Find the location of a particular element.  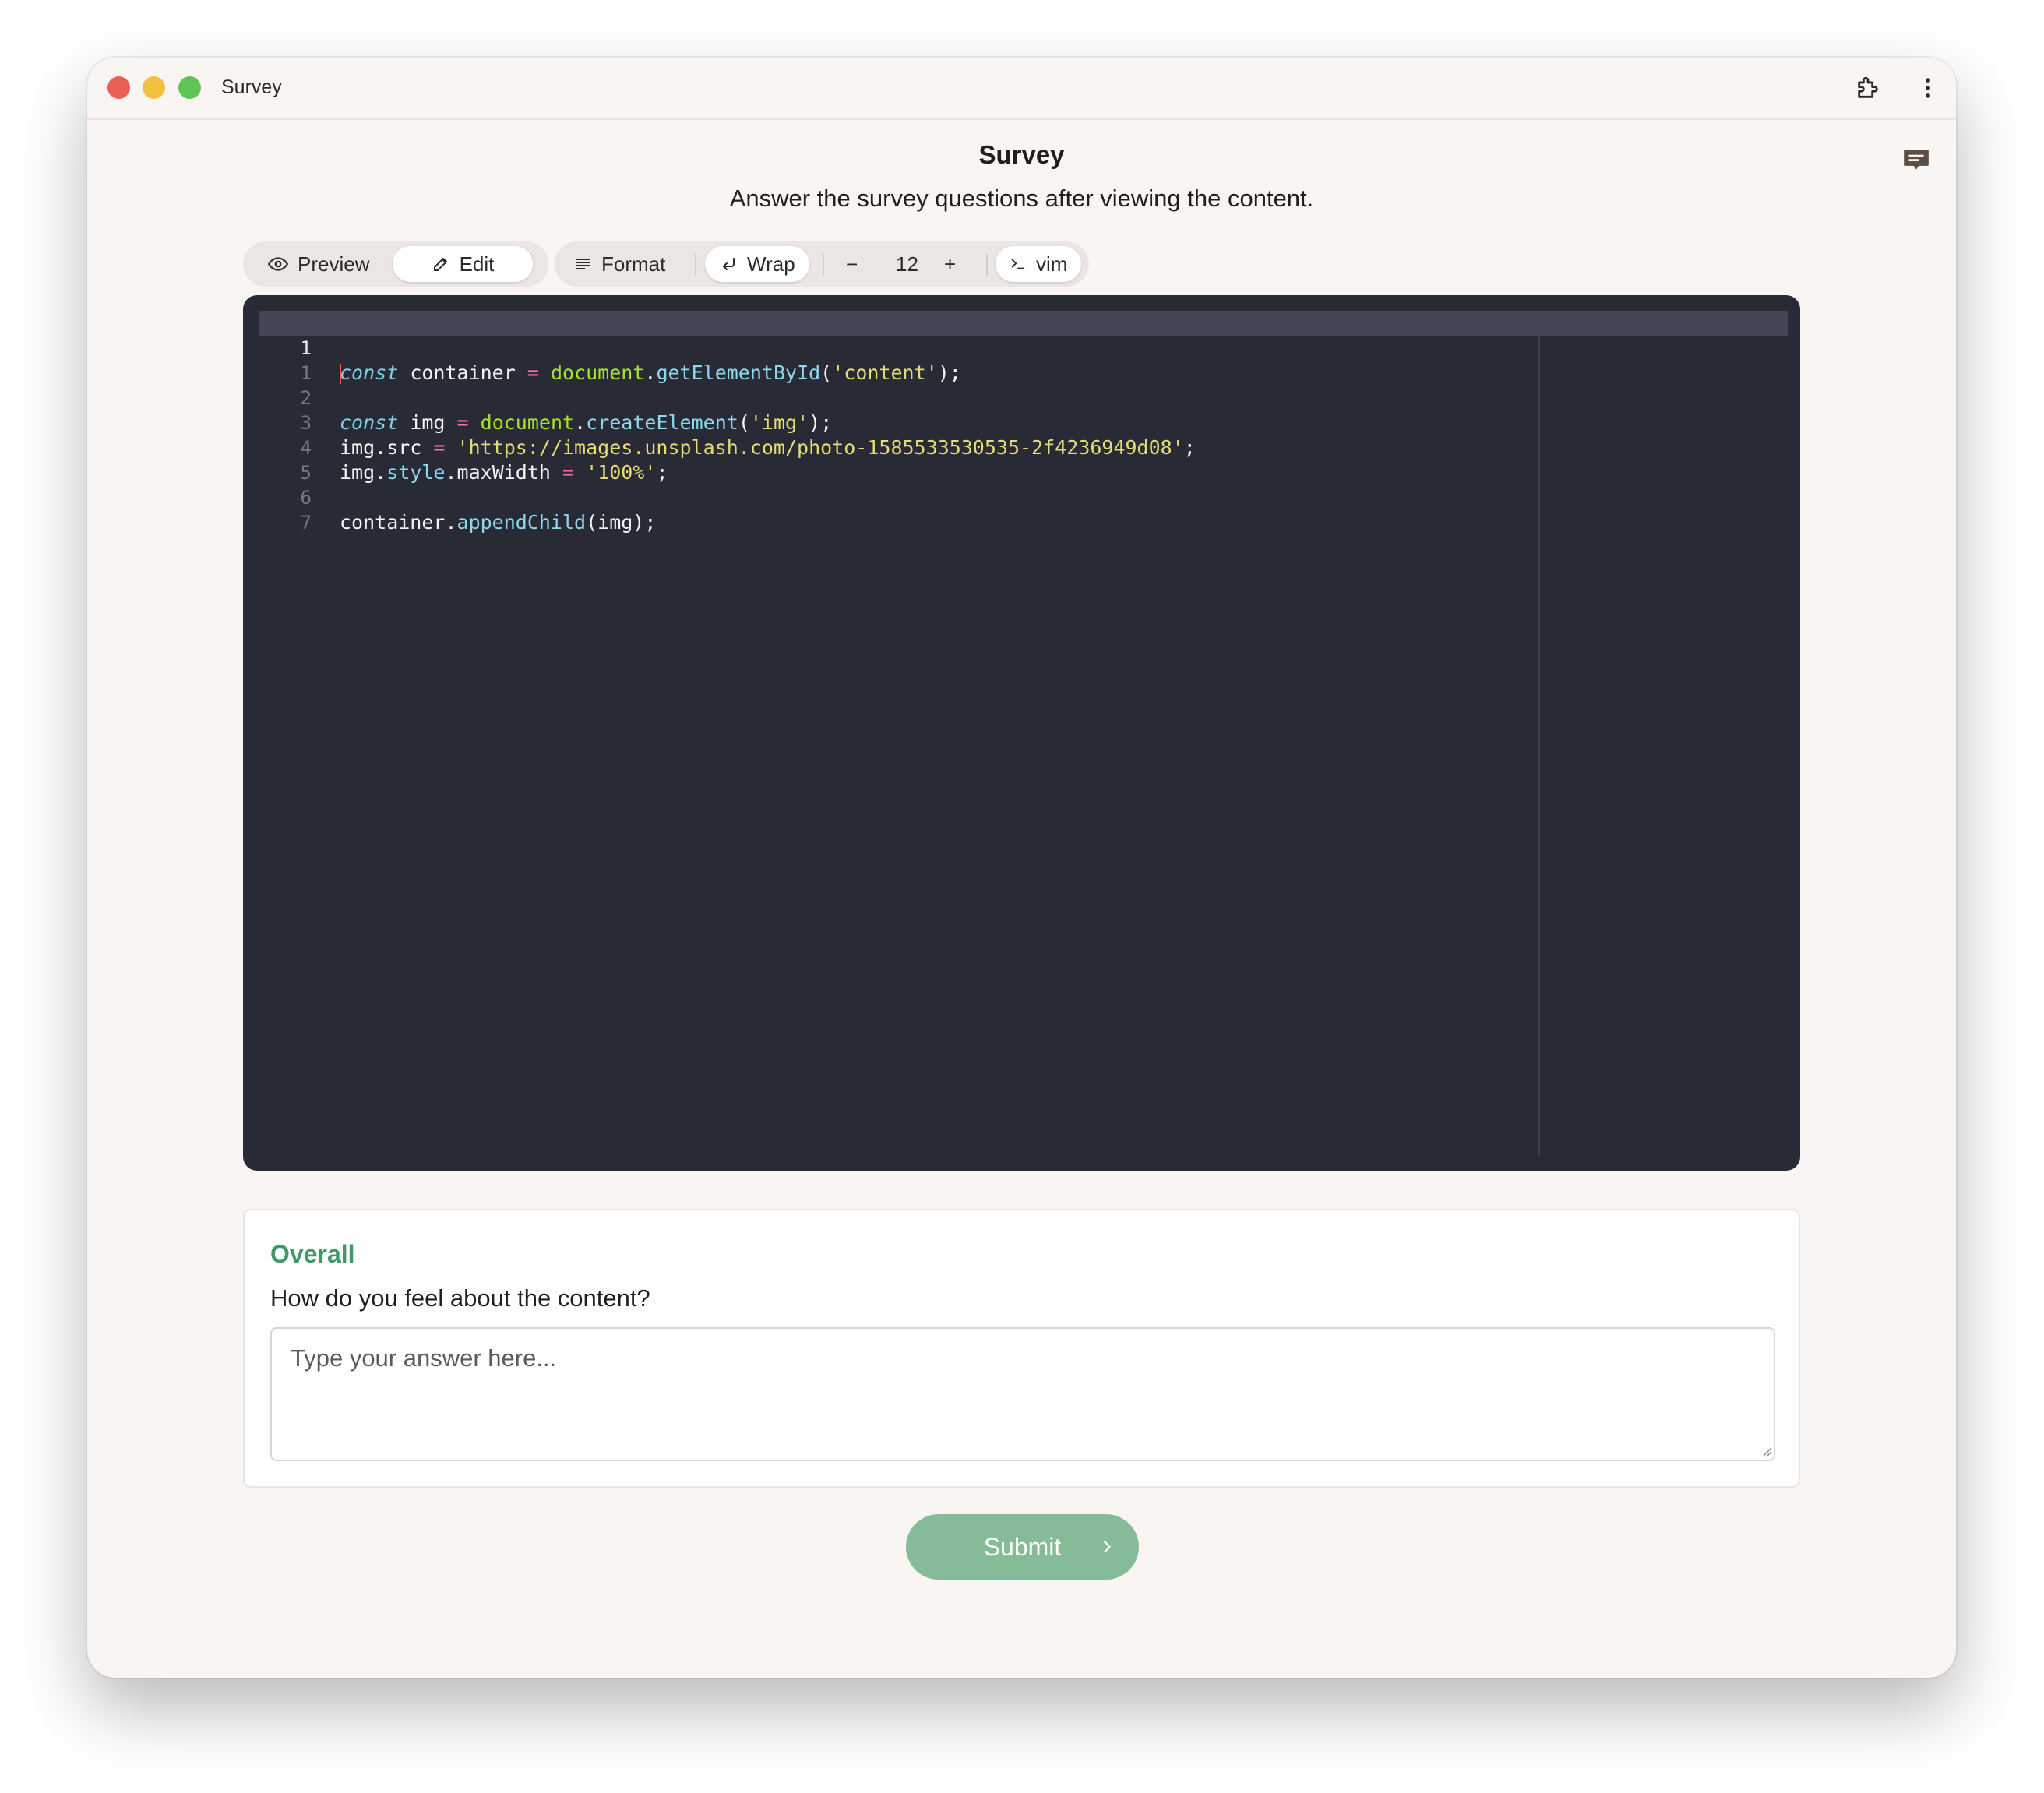

submit-button: Submit is located at coordinates (1022, 1547).